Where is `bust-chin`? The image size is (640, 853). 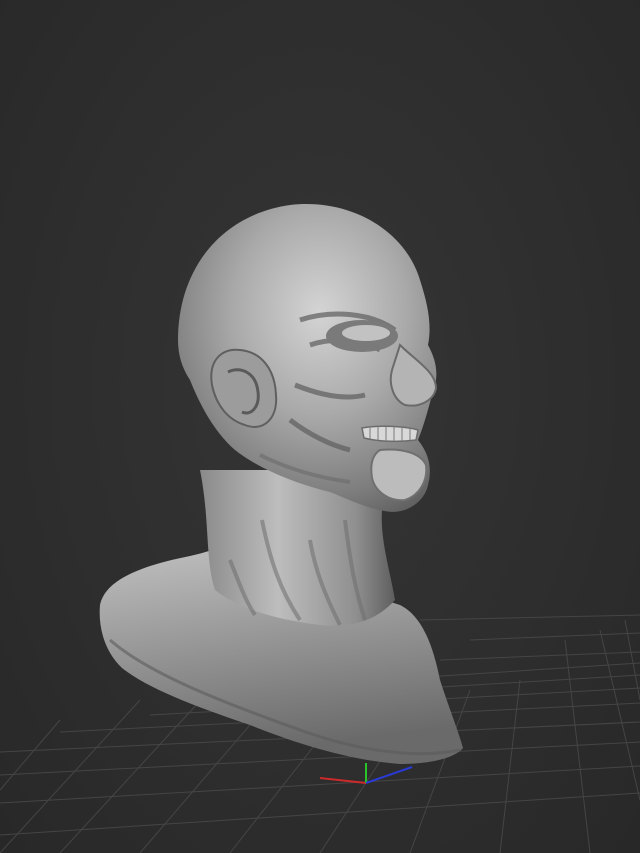
bust-chin is located at coordinates (399, 475).